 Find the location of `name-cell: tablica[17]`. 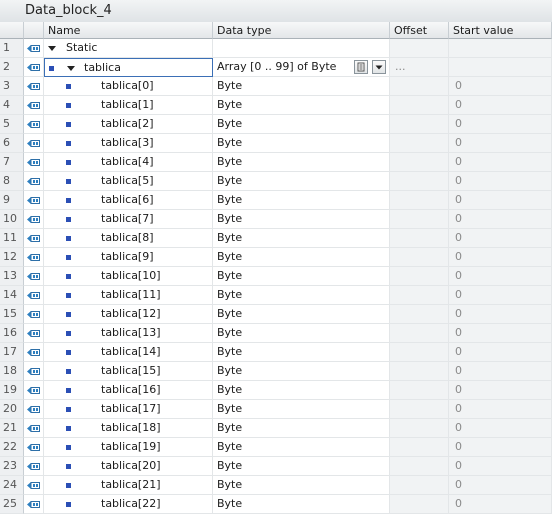

name-cell: tablica[17] is located at coordinates (128, 409).